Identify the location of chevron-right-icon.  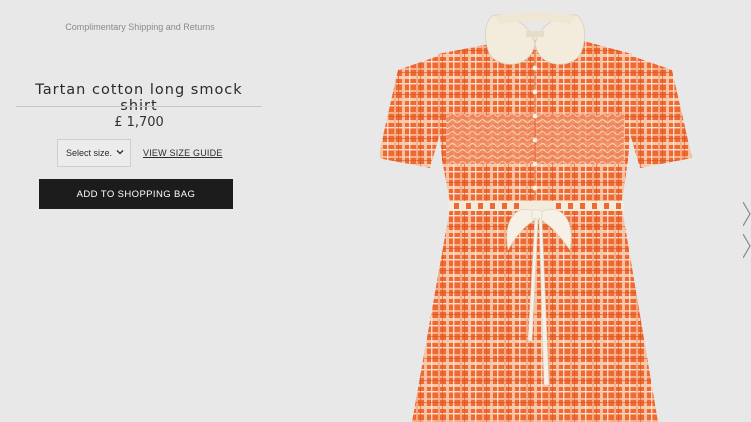
(747, 230).